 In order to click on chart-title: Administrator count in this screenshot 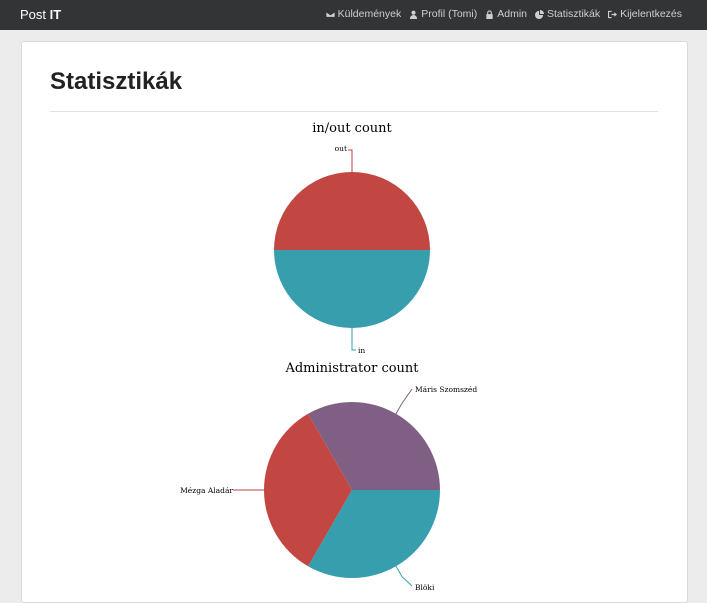, I will do `click(351, 368)`.